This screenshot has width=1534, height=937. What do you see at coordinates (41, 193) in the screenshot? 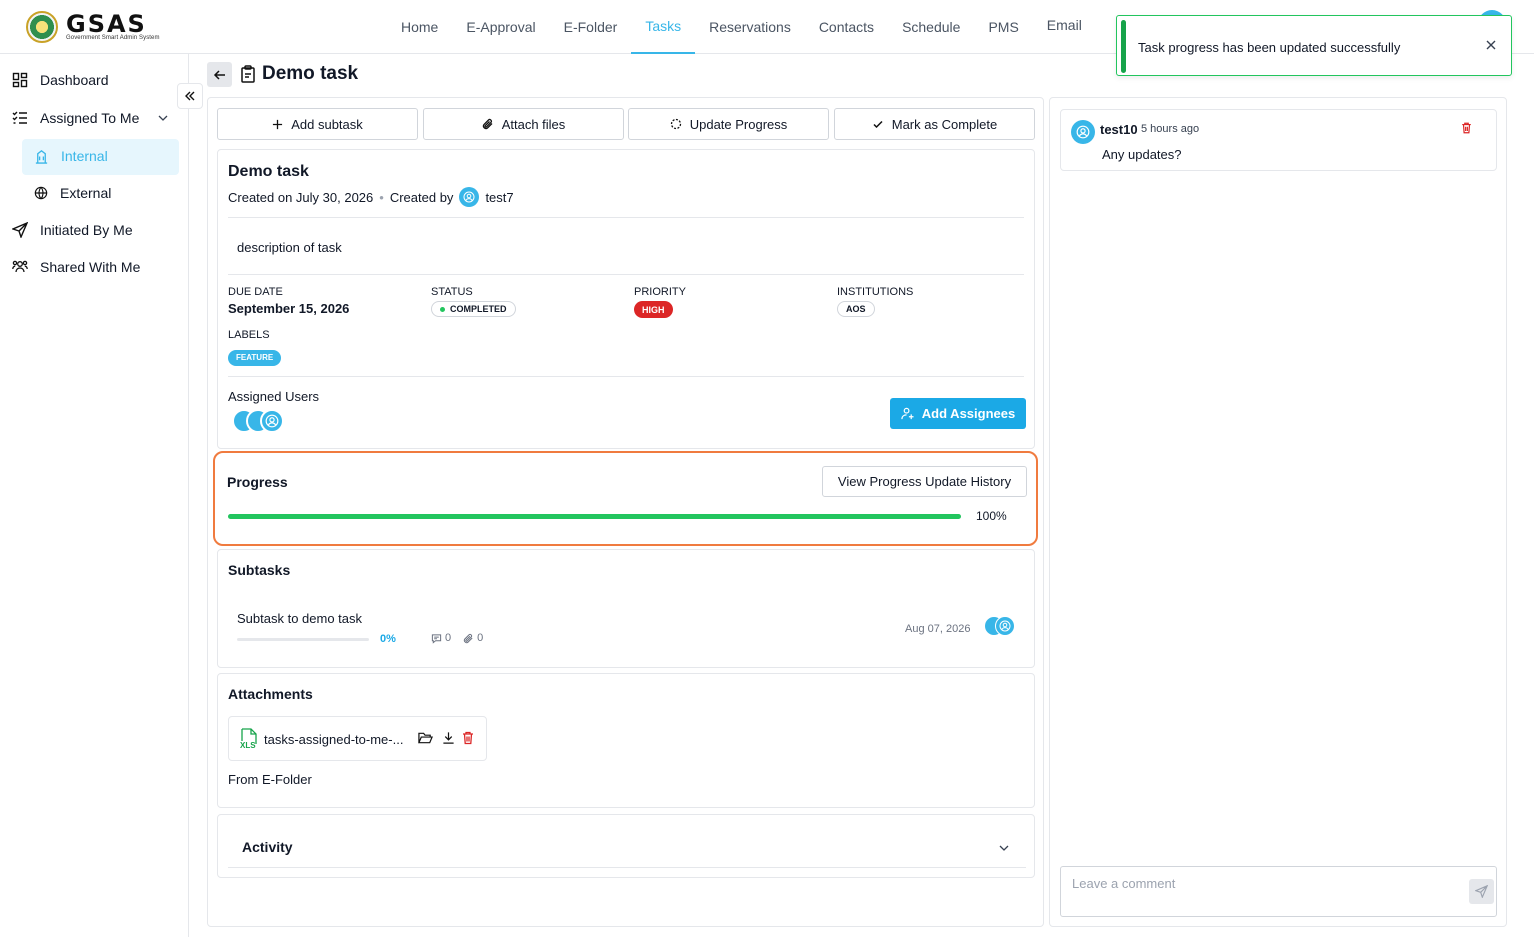
I see `globe-icon` at bounding box center [41, 193].